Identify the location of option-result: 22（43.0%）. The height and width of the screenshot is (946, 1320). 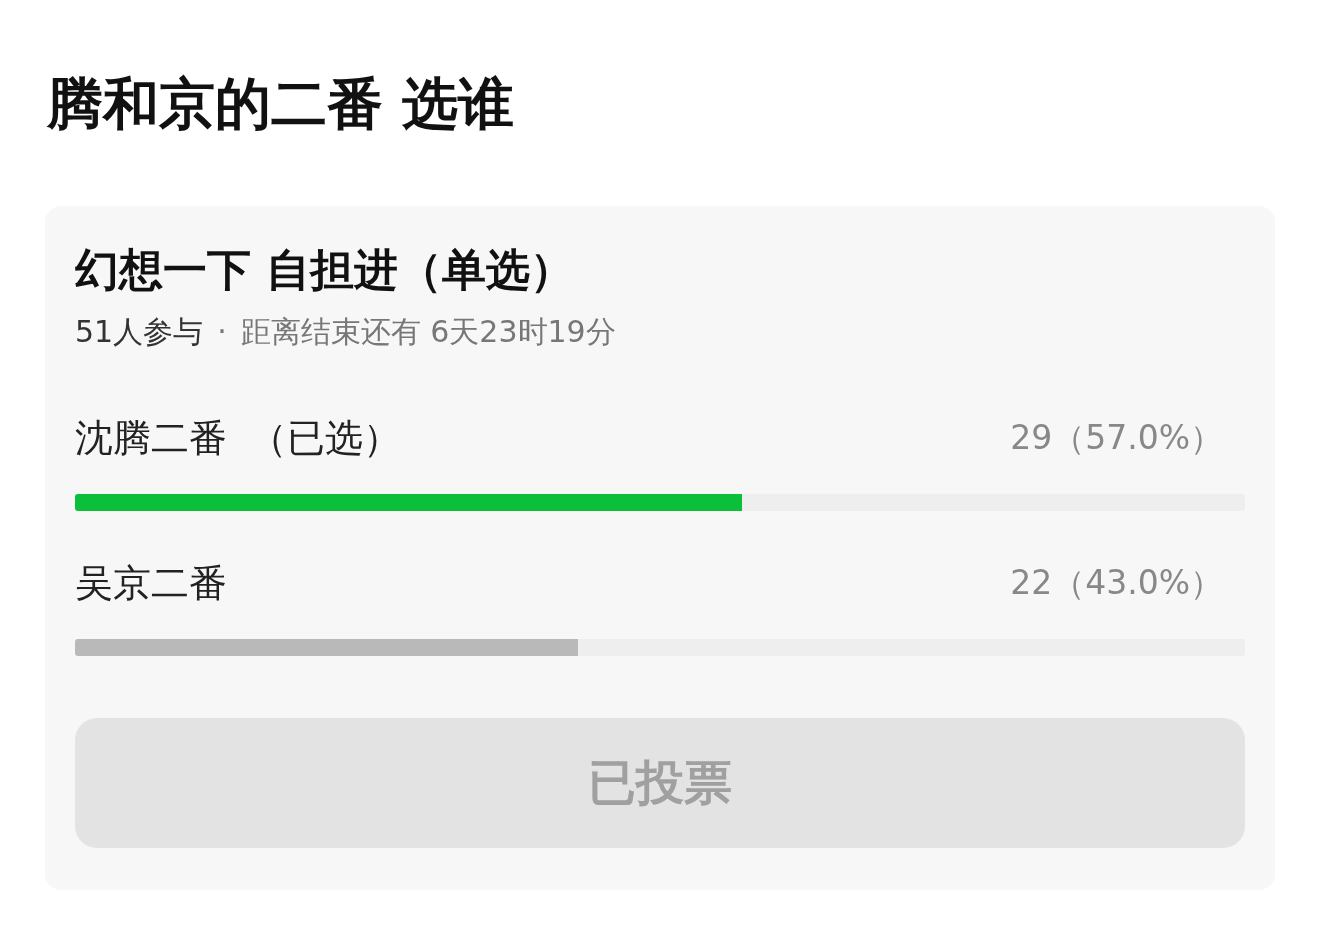
(1116, 582).